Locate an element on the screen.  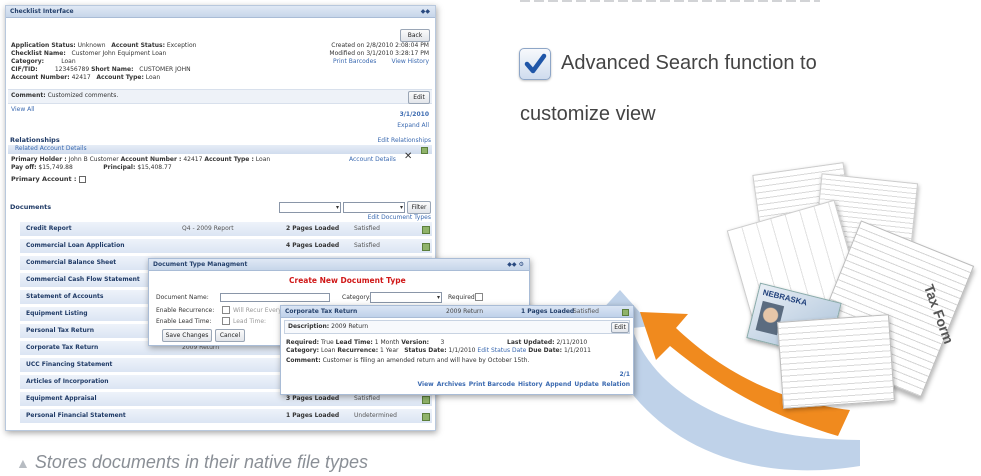
edit-status-date-link: Edit Status Date is located at coordinates (501, 350).